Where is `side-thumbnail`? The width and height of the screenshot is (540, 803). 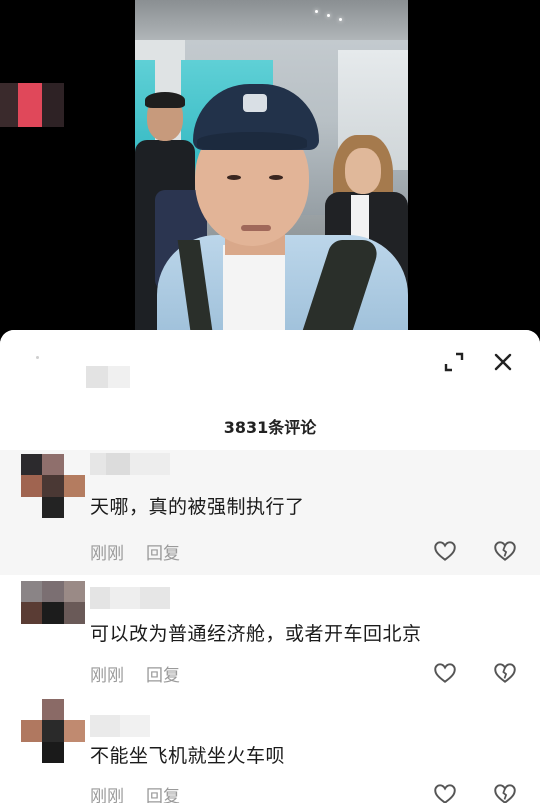
side-thumbnail is located at coordinates (32, 105).